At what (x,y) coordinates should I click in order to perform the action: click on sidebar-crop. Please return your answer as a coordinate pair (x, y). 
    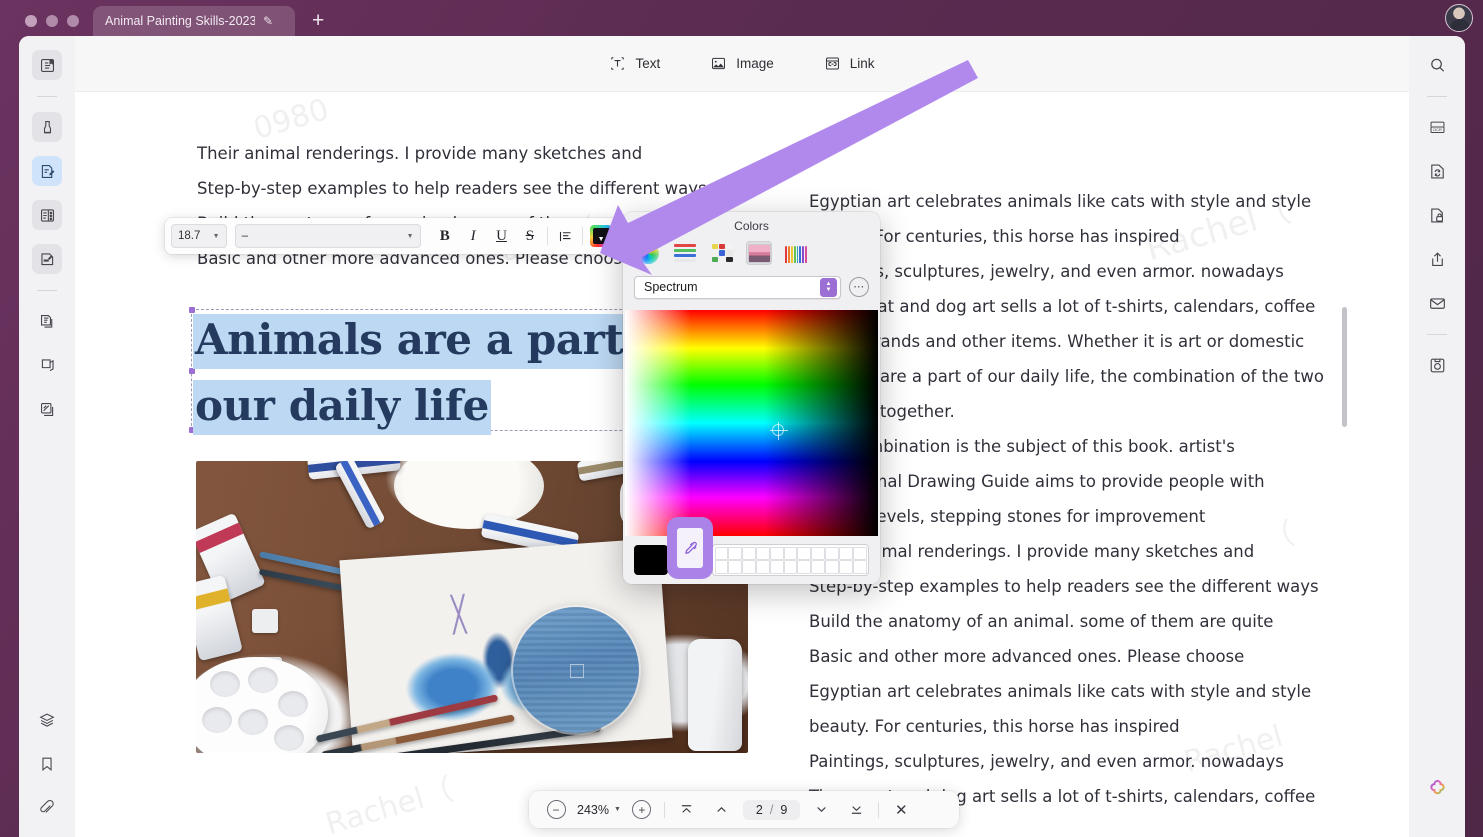
    Looking at the image, I should click on (47, 365).